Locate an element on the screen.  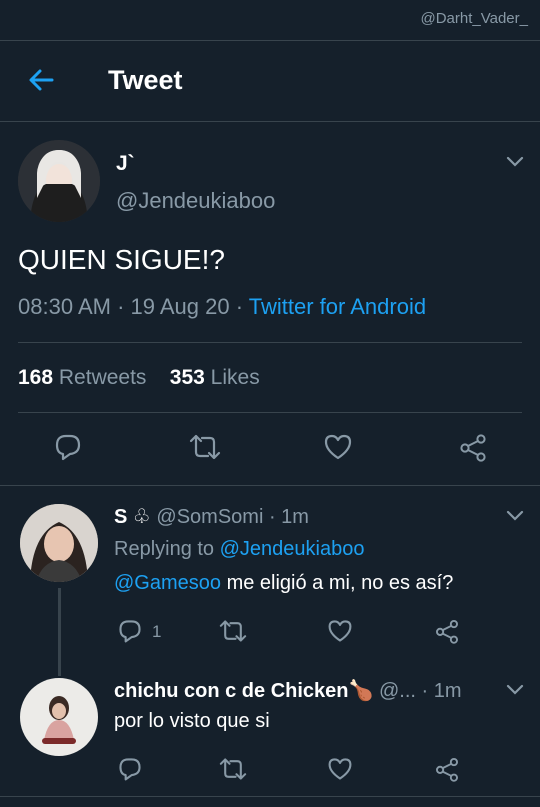
author-handle: @Jendeukiaboo is located at coordinates (195, 201).